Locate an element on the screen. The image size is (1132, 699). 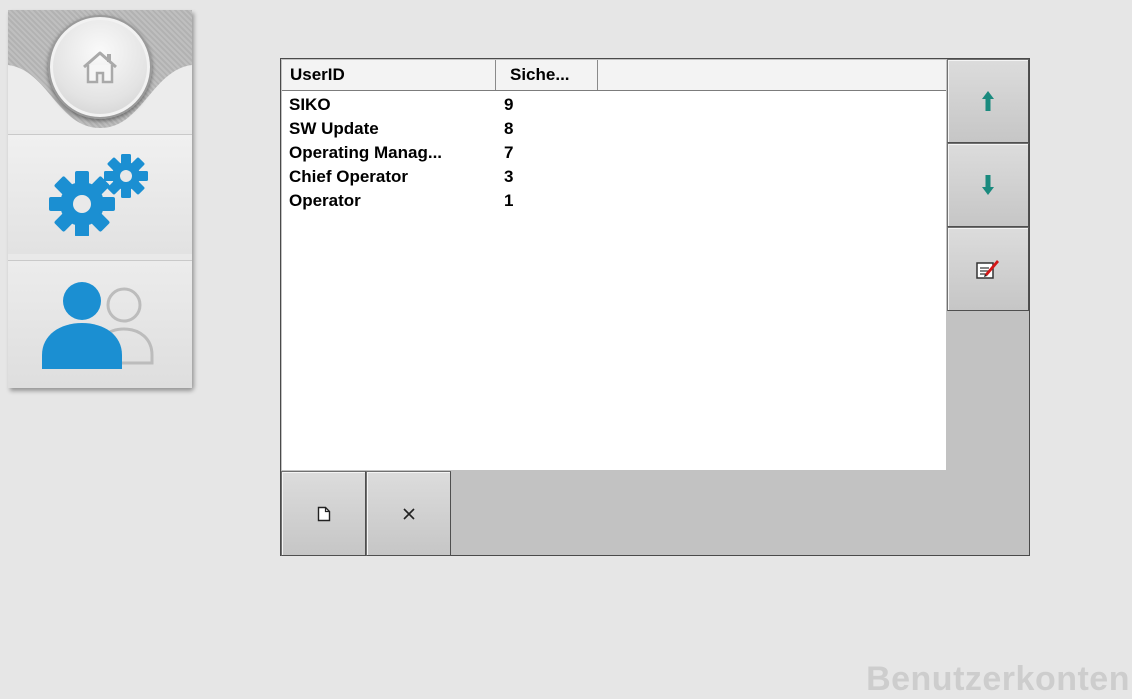
close-icon is located at coordinates (408, 513).